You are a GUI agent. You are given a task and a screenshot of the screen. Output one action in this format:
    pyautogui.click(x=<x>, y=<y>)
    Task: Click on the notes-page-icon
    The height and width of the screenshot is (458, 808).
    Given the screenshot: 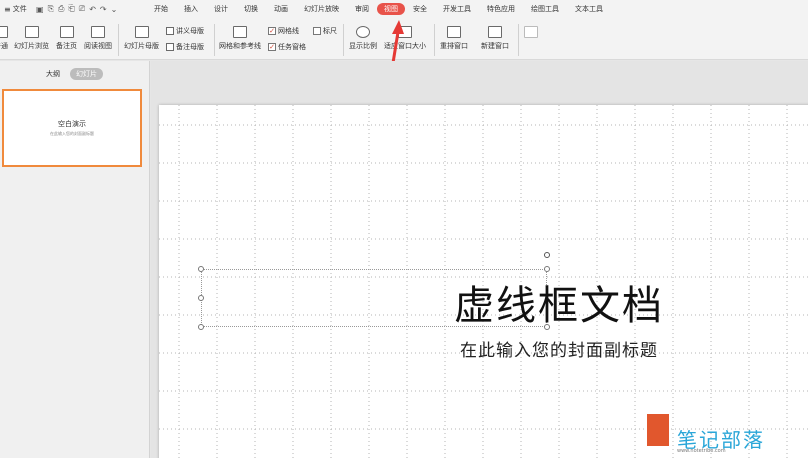 What is the action you would take?
    pyautogui.click(x=66, y=32)
    